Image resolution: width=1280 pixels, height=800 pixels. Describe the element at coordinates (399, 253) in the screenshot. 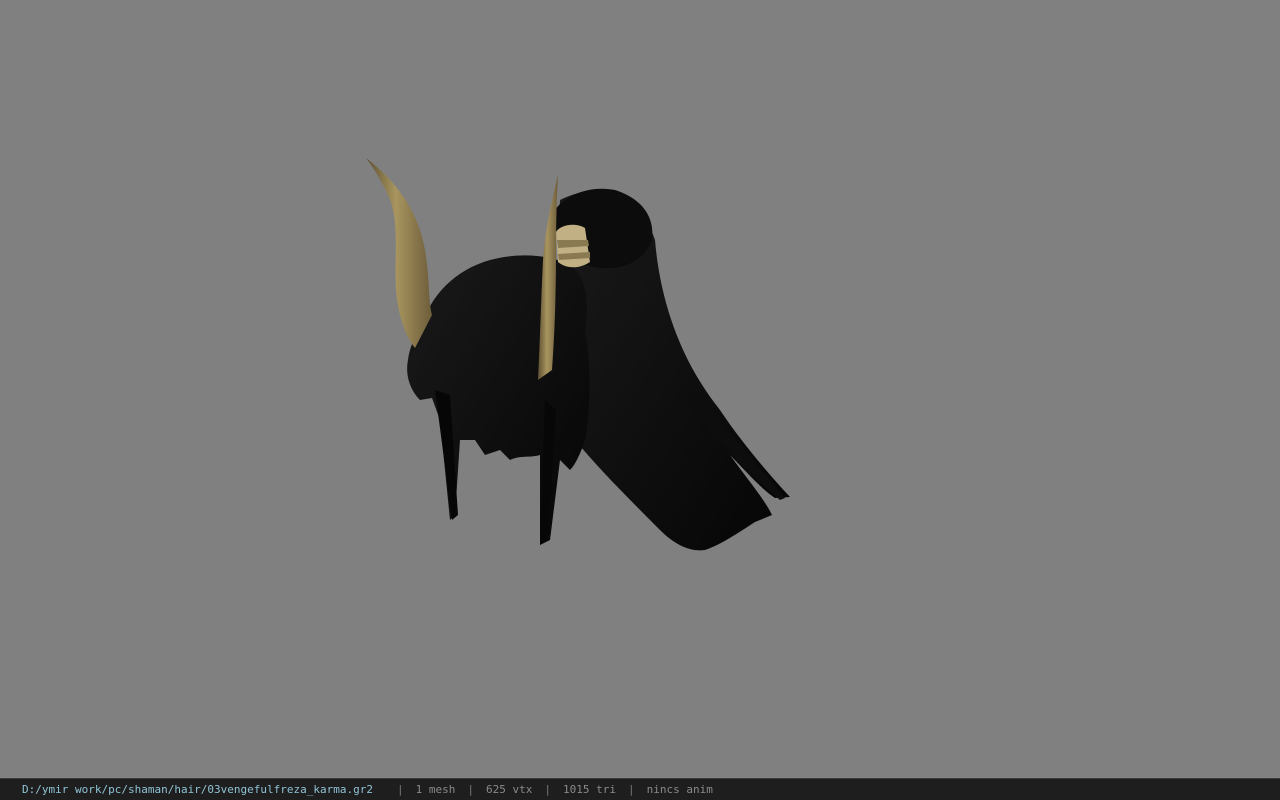

I see `horn-left` at that location.